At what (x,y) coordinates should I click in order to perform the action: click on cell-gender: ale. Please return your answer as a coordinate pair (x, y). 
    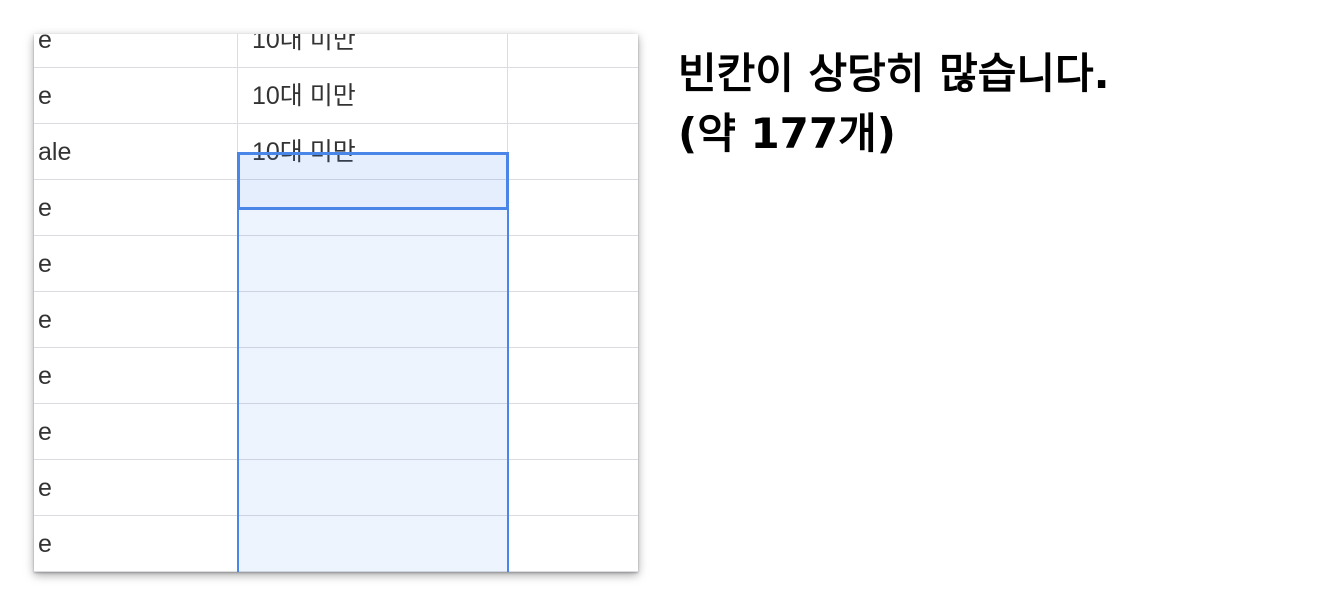
    Looking at the image, I should click on (136, 152).